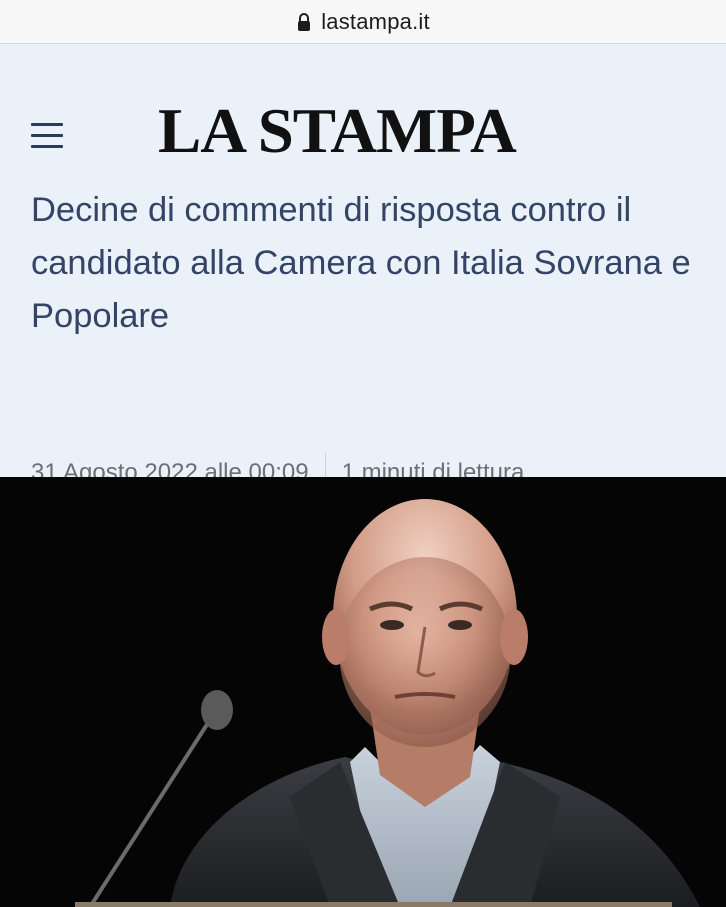 The width and height of the screenshot is (726, 907). What do you see at coordinates (375, 21) in the screenshot?
I see `url-text: lastampa.it` at bounding box center [375, 21].